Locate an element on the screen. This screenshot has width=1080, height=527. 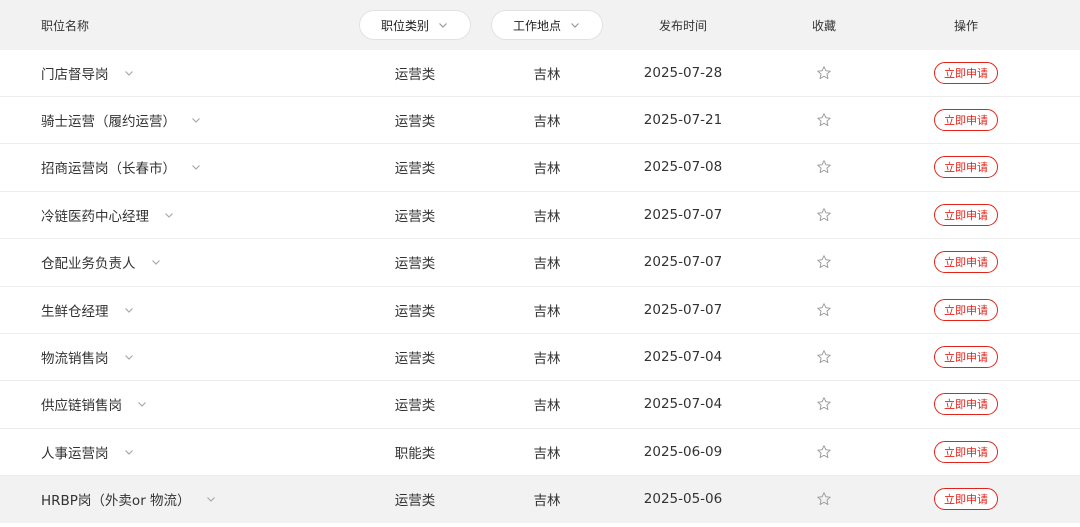
job-name-cell: 骑士运营（履约运营） is located at coordinates (121, 119).